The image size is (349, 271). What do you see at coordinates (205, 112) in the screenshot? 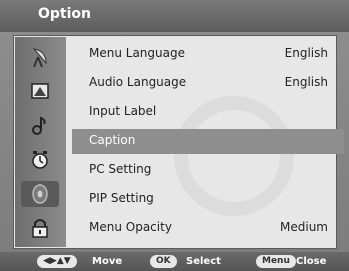
I see `menu-item-input-label: Input Label` at bounding box center [205, 112].